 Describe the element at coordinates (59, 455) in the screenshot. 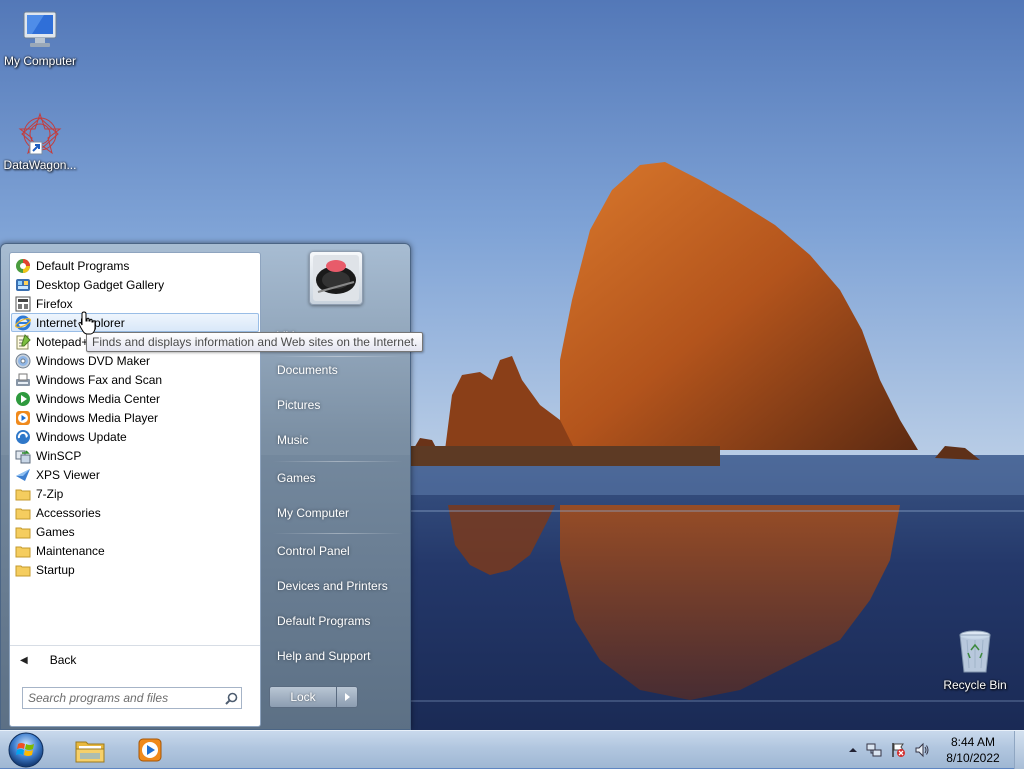

I see `program-label: WinSCP` at that location.